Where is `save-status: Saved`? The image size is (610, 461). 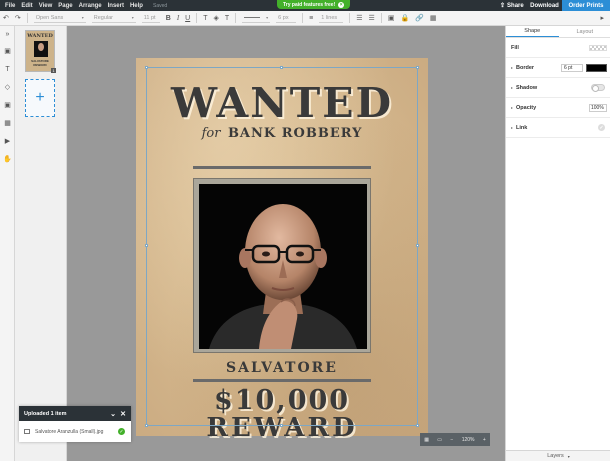 save-status: Saved is located at coordinates (160, 5).